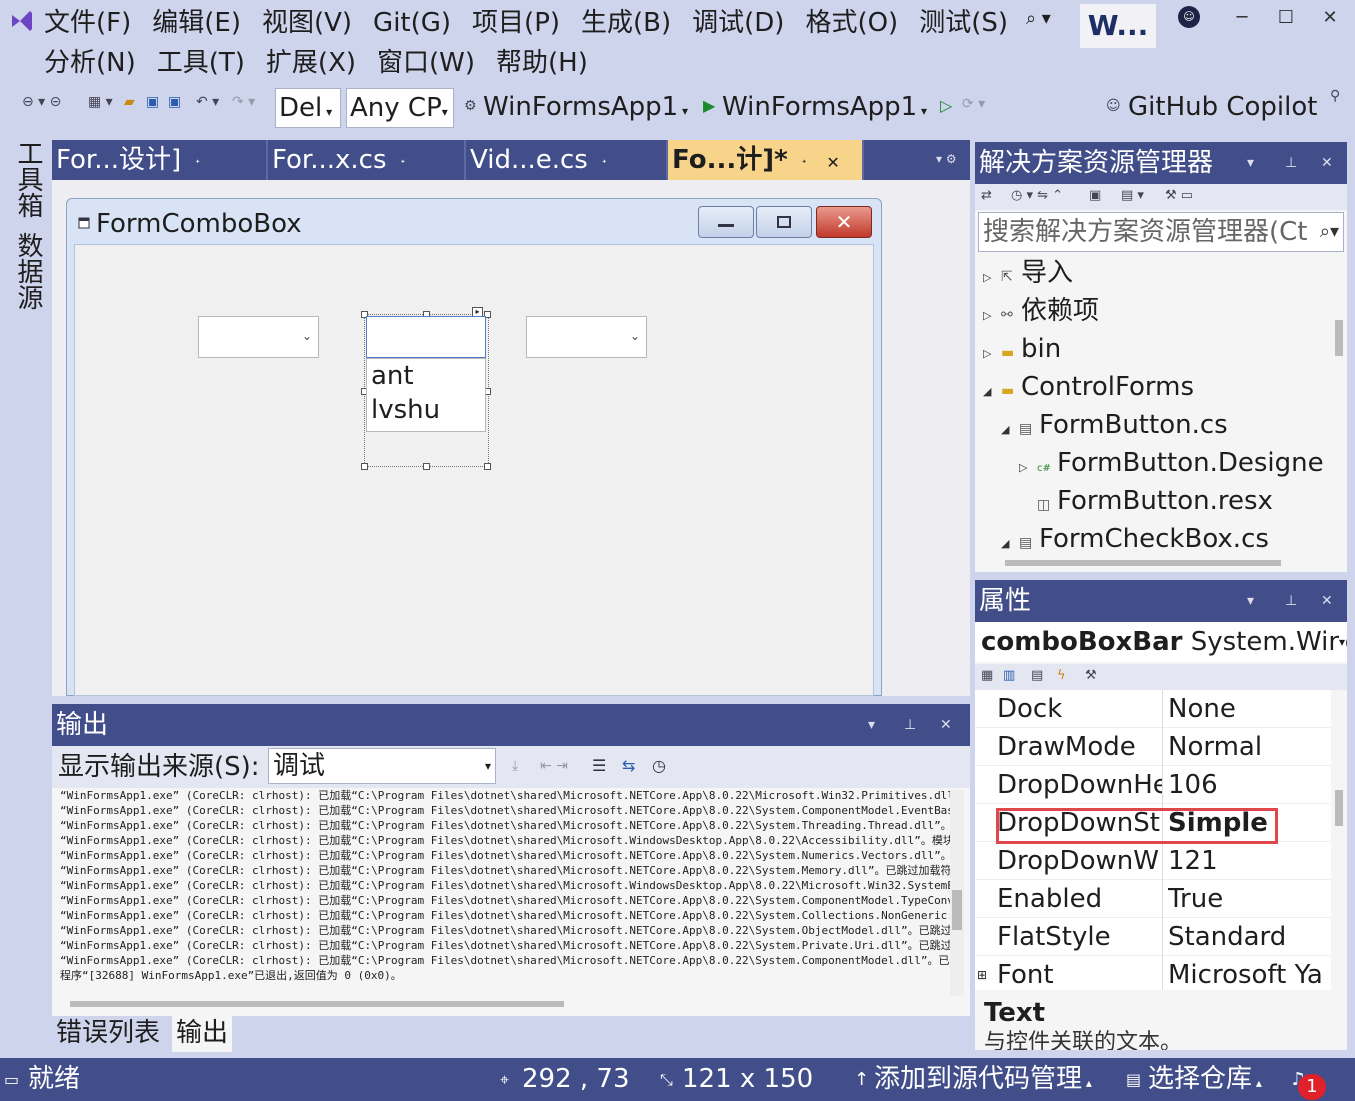 The height and width of the screenshot is (1101, 1355). What do you see at coordinates (90, 63) in the screenshot?
I see `menu-item: 分析(N)` at bounding box center [90, 63].